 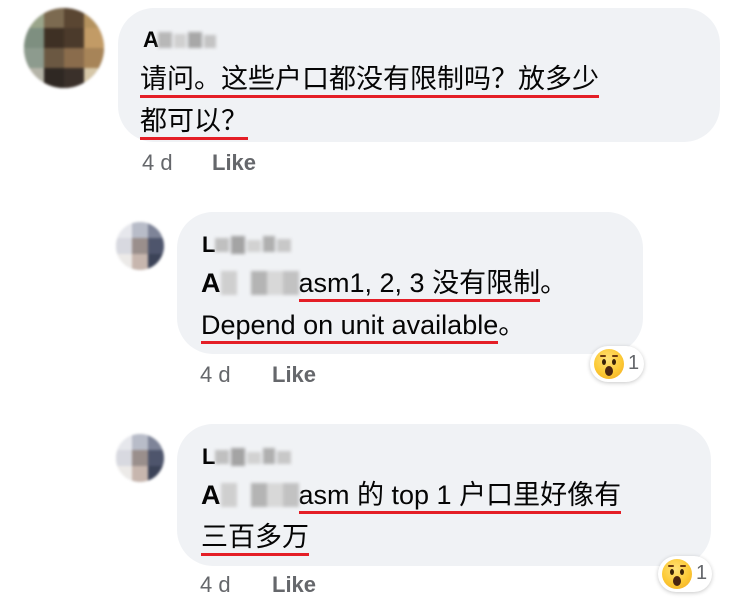 What do you see at coordinates (151, 40) in the screenshot?
I see `author-name: A` at bounding box center [151, 40].